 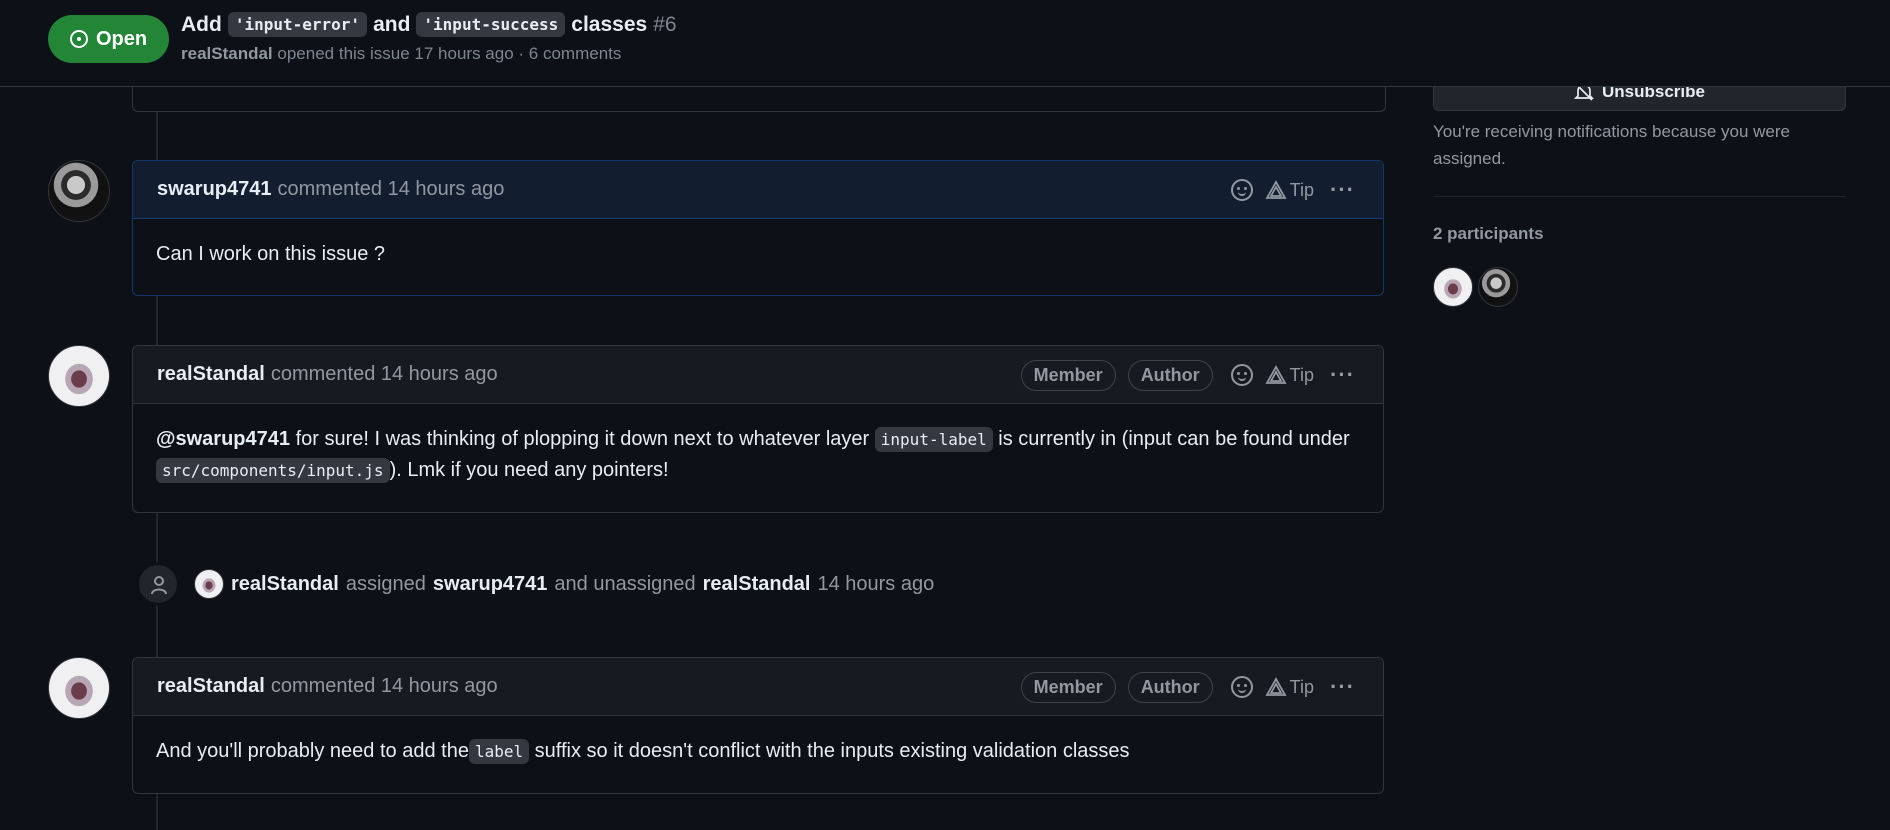 I want to click on event-text: and unassigned, so click(x=625, y=583).